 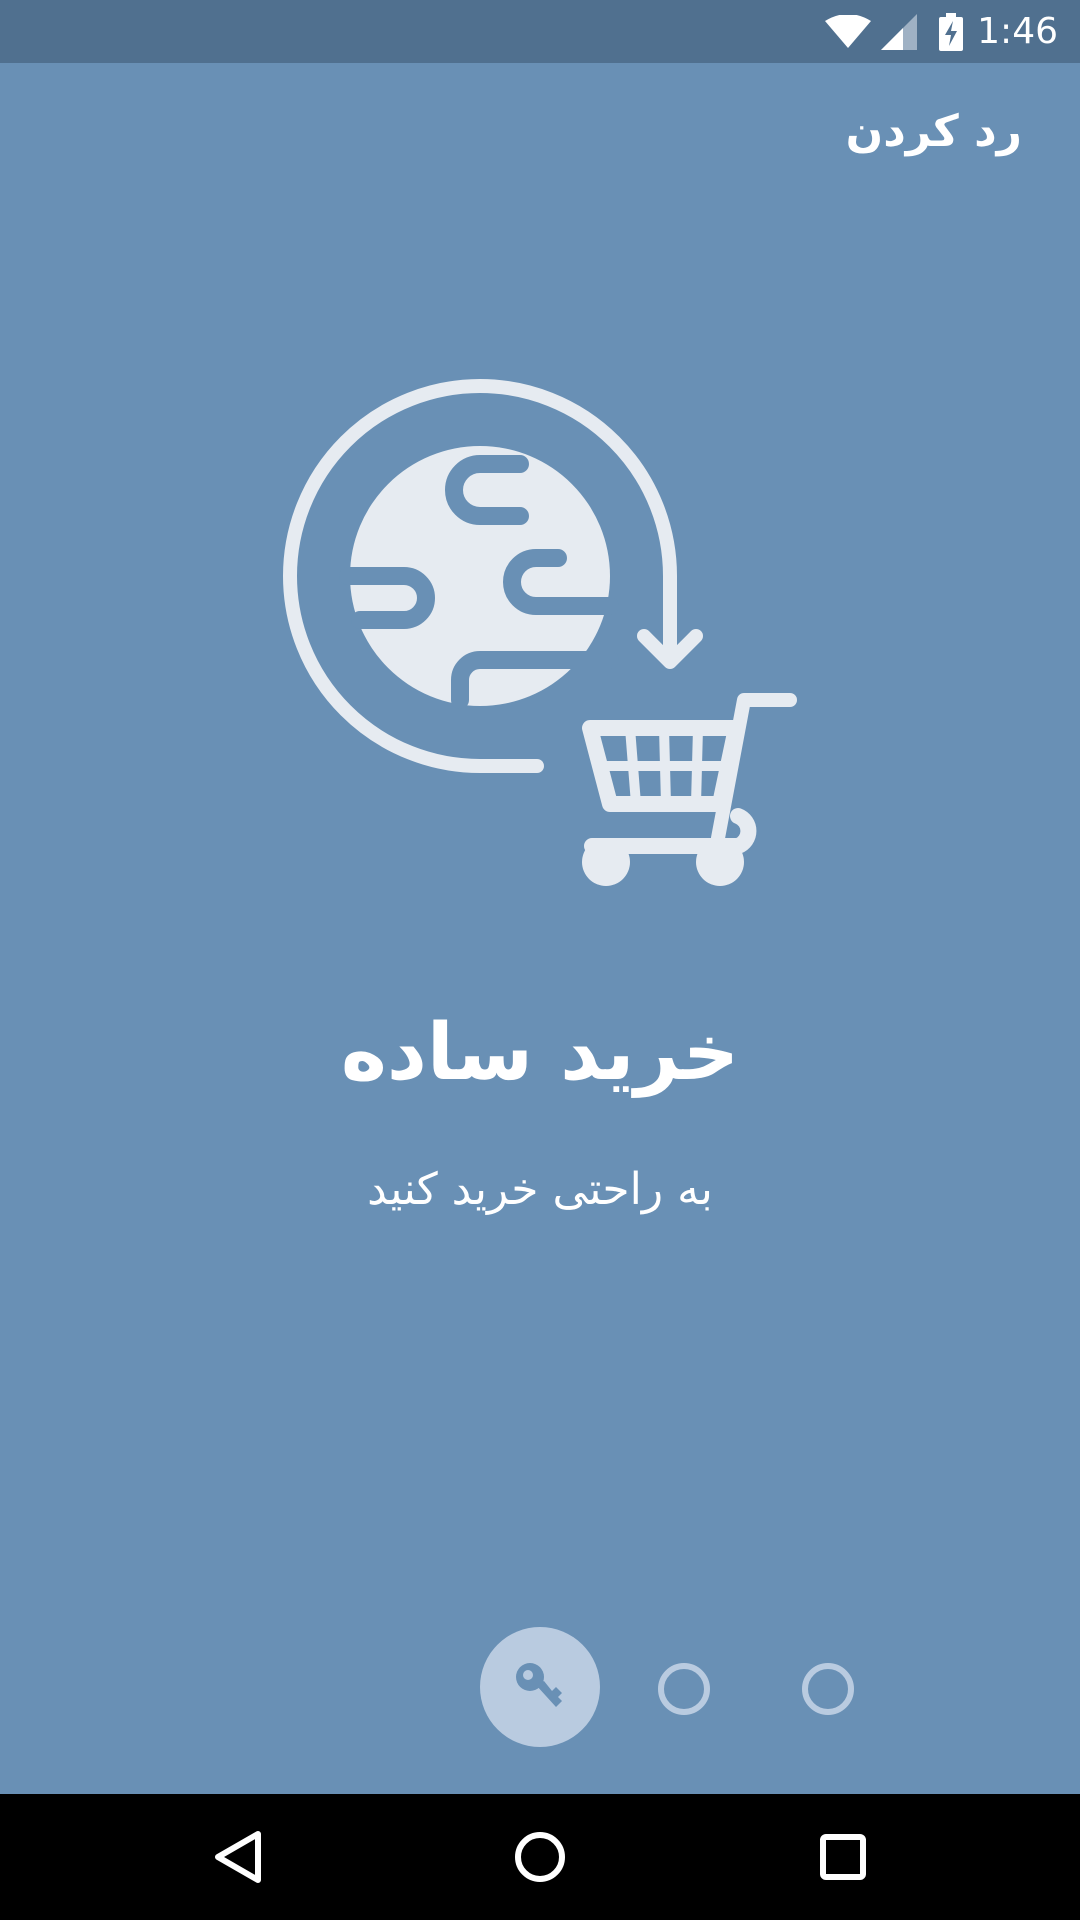 I want to click on home-button, so click(x=540, y=1857).